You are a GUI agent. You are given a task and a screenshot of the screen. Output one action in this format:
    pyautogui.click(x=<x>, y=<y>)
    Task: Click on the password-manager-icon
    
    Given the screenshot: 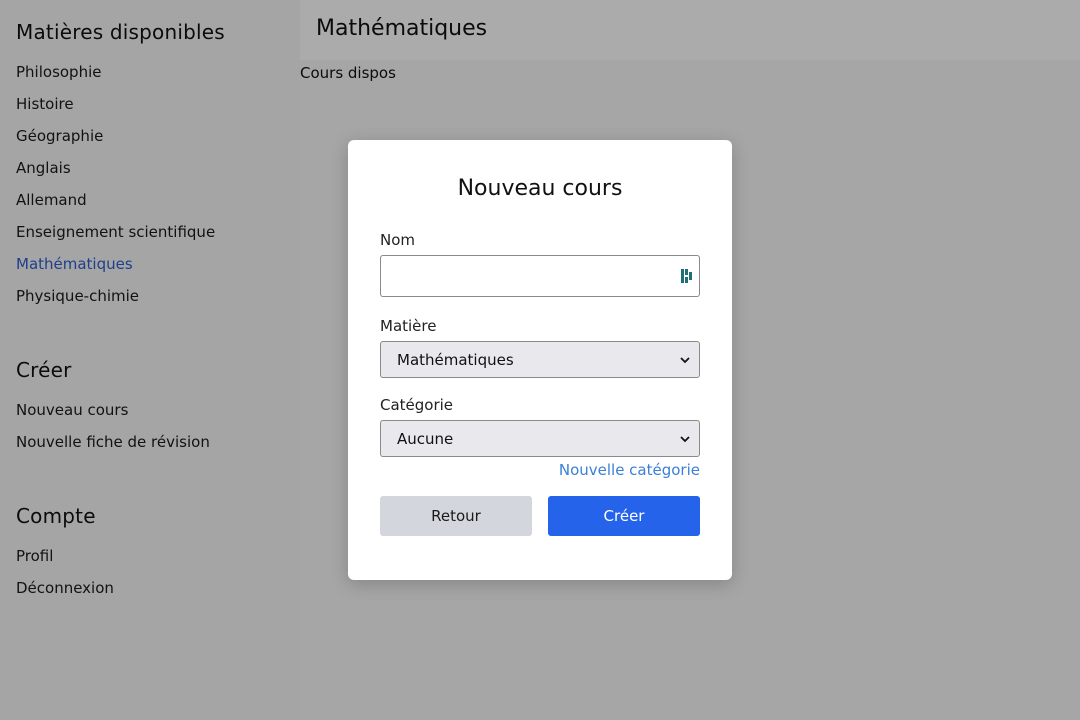 What is the action you would take?
    pyautogui.click(x=687, y=276)
    